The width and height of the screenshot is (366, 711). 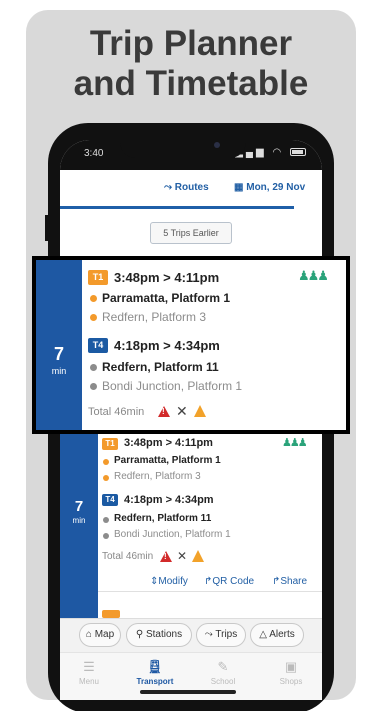 I want to click on trip2-leg2-time: 4:18pm > 4:34pm, so click(x=169, y=500).